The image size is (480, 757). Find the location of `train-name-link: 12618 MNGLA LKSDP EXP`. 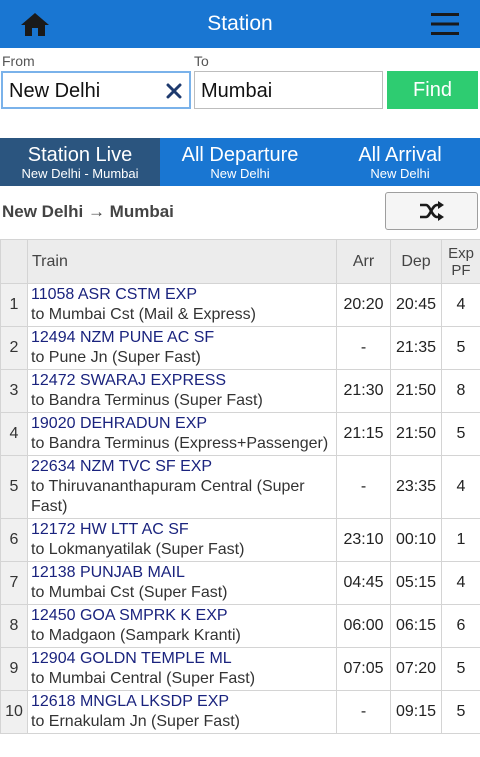

train-name-link: 12618 MNGLA LKSDP EXP is located at coordinates (182, 702).